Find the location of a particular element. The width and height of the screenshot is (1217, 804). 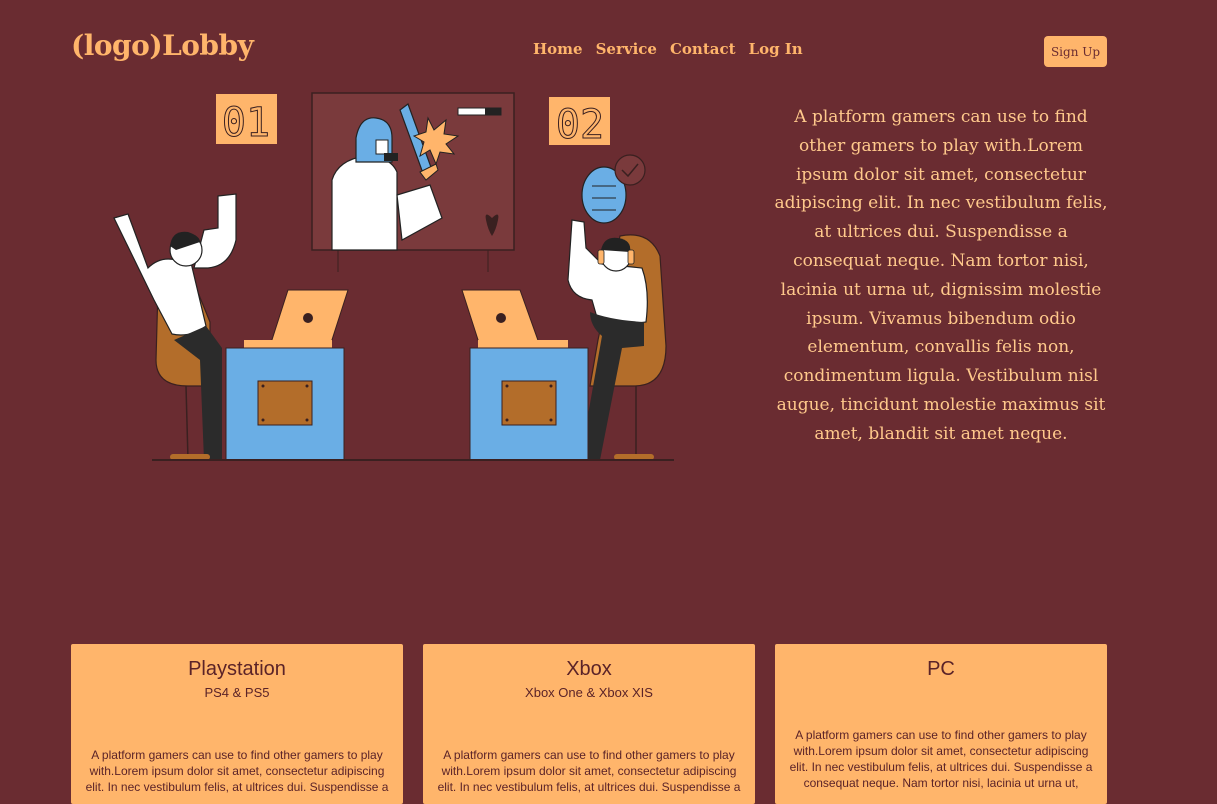

desk-left is located at coordinates (285, 404).